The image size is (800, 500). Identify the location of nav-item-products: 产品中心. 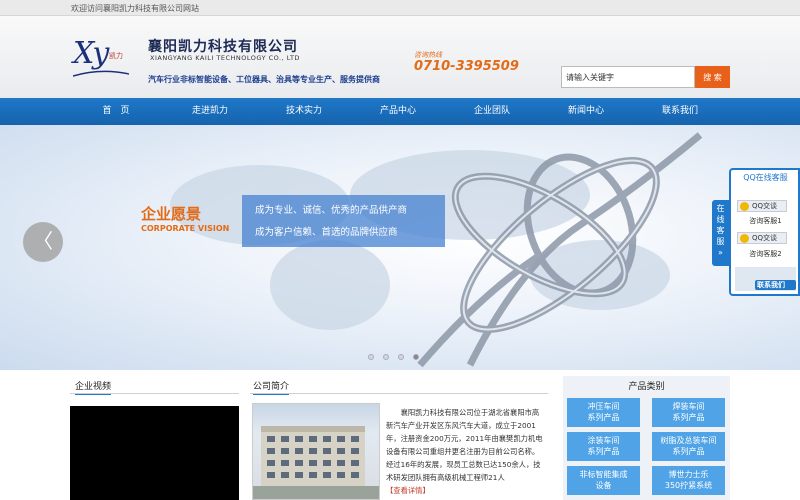
(398, 111).